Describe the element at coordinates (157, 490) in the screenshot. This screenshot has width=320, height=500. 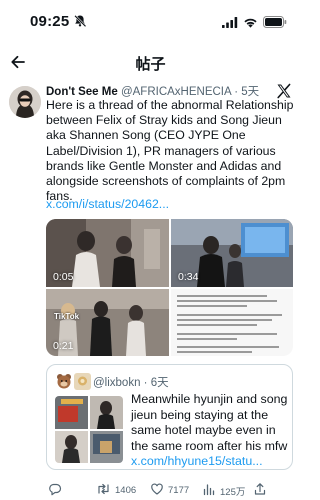
I see `like-icon` at that location.